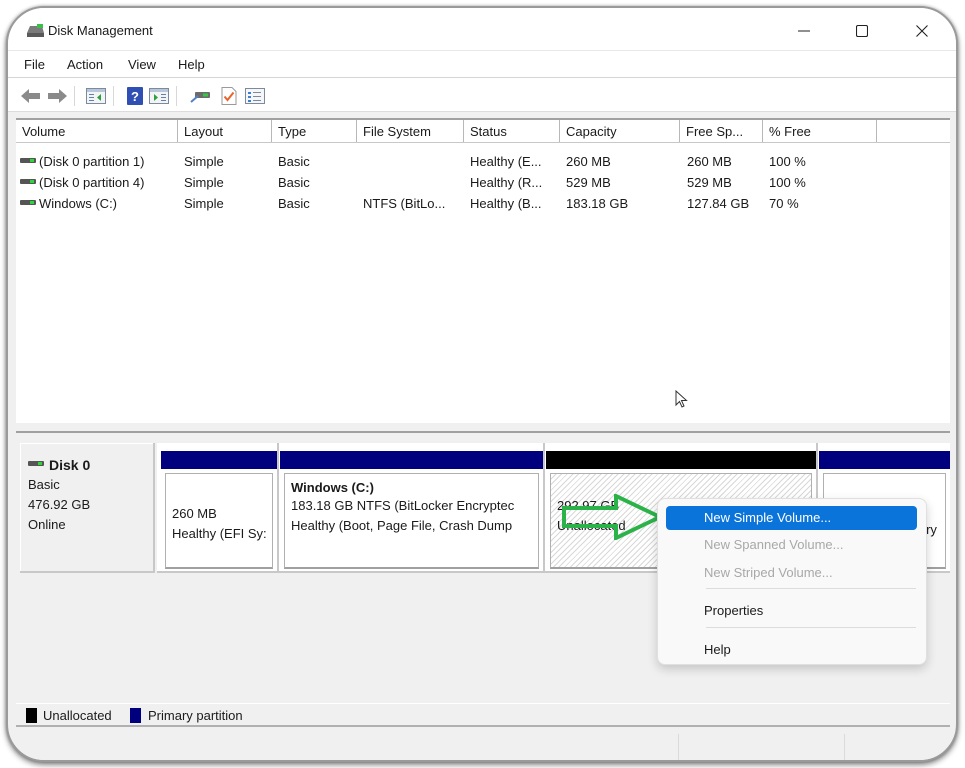  What do you see at coordinates (791, 611) in the screenshot?
I see `menu-item-properties: Properties` at bounding box center [791, 611].